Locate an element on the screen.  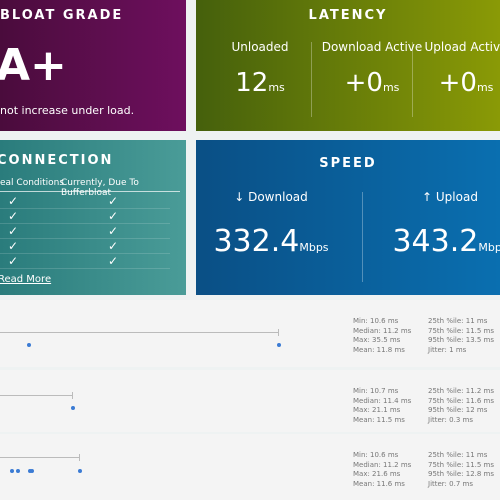
connection-title: CONNECTION is located at coordinates (57, 160).